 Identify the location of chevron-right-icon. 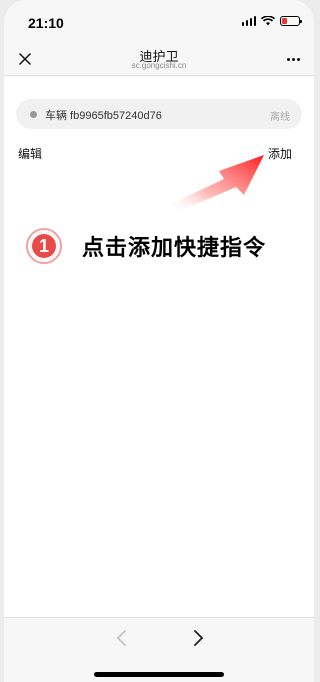
(198, 638).